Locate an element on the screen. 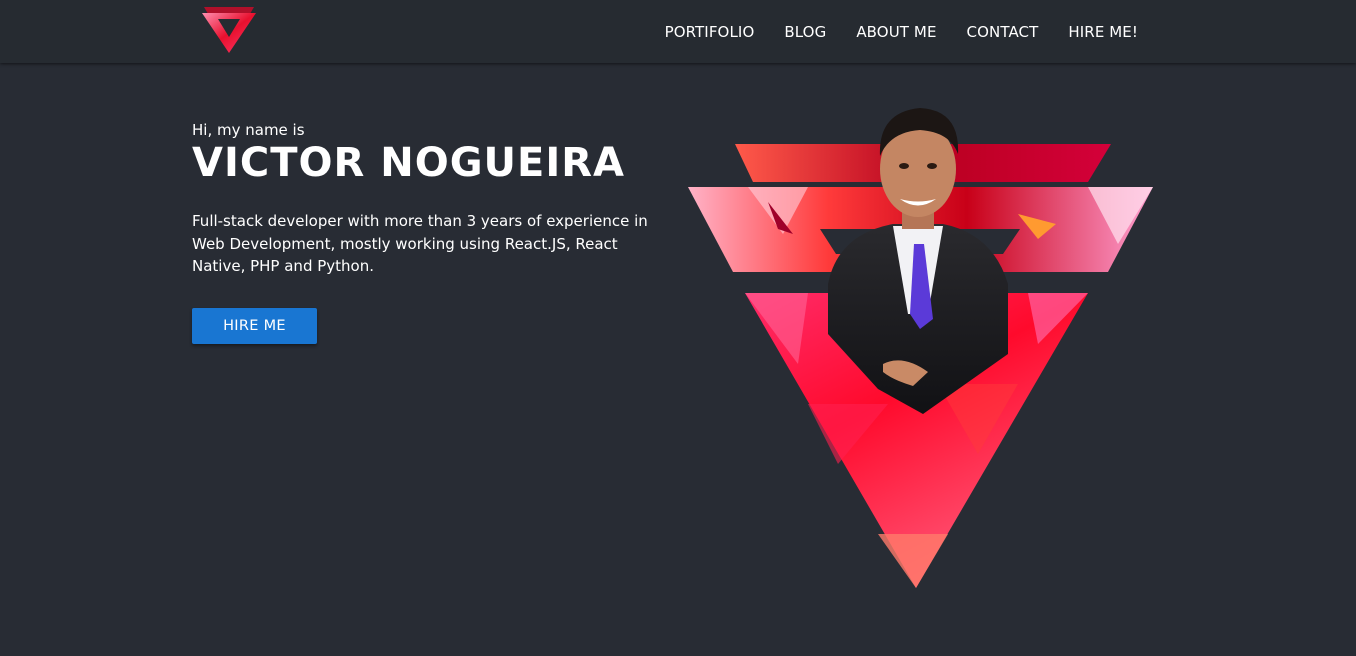 The height and width of the screenshot is (656, 1356). nav-item-portfolio: PORTIFOLIO is located at coordinates (710, 32).